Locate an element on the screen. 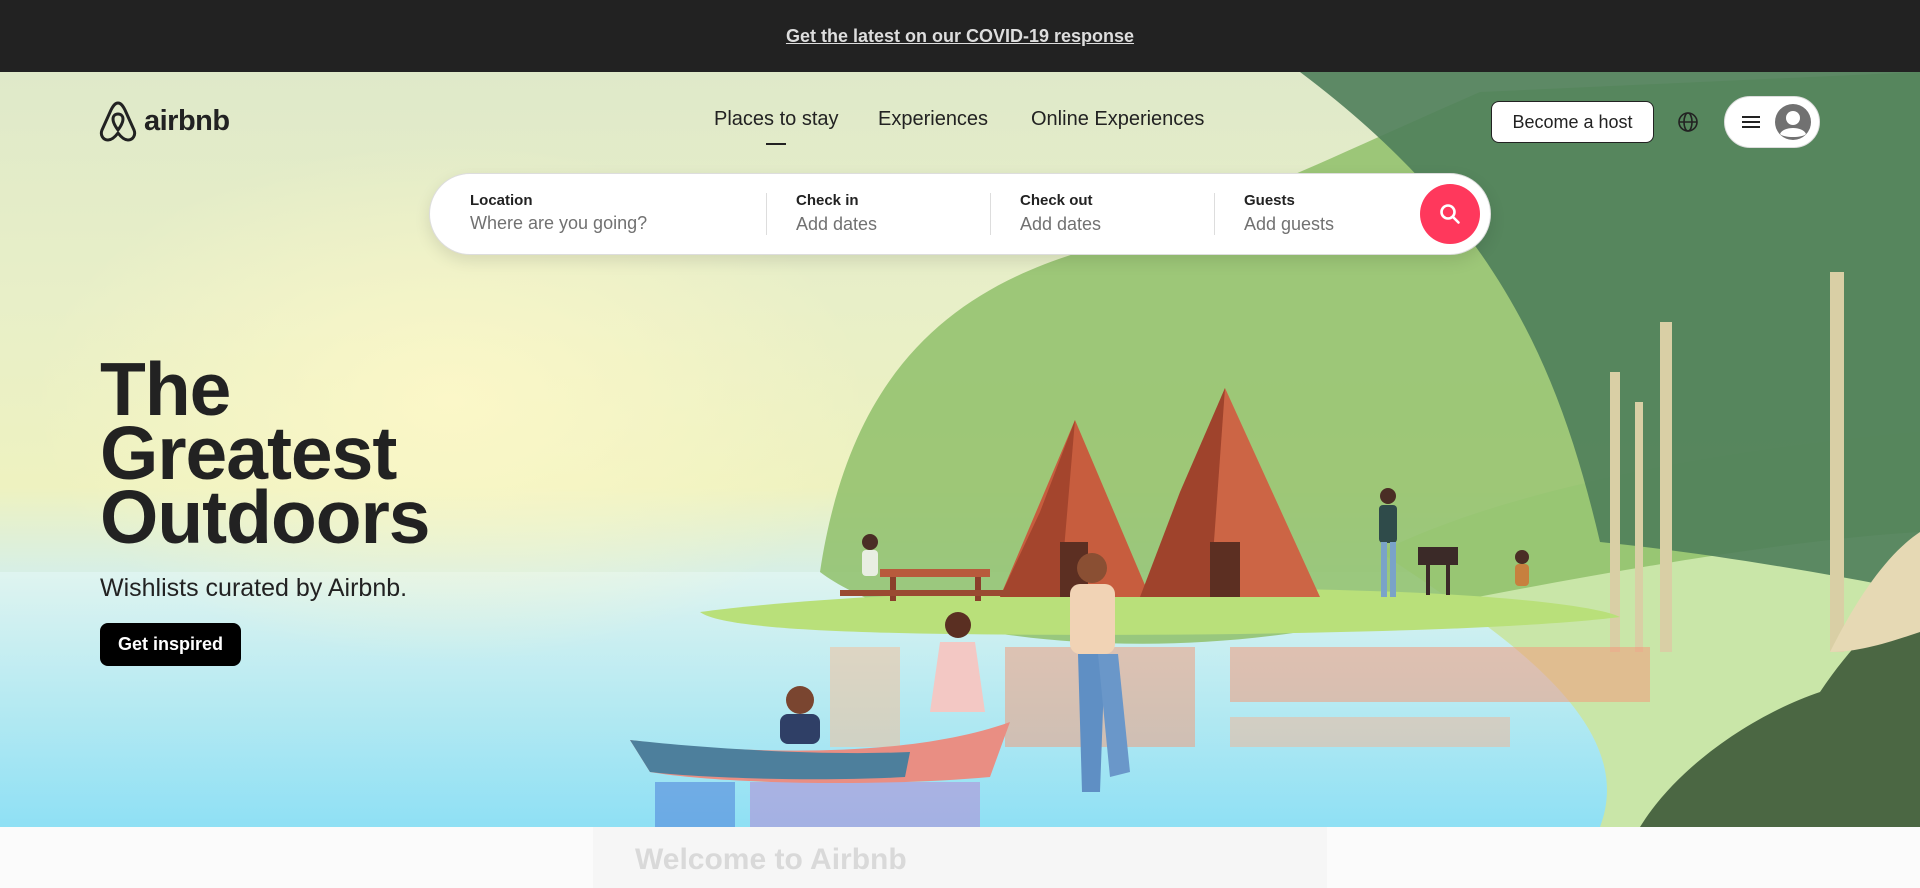 This screenshot has height=888, width=1920. search-button is located at coordinates (1450, 214).